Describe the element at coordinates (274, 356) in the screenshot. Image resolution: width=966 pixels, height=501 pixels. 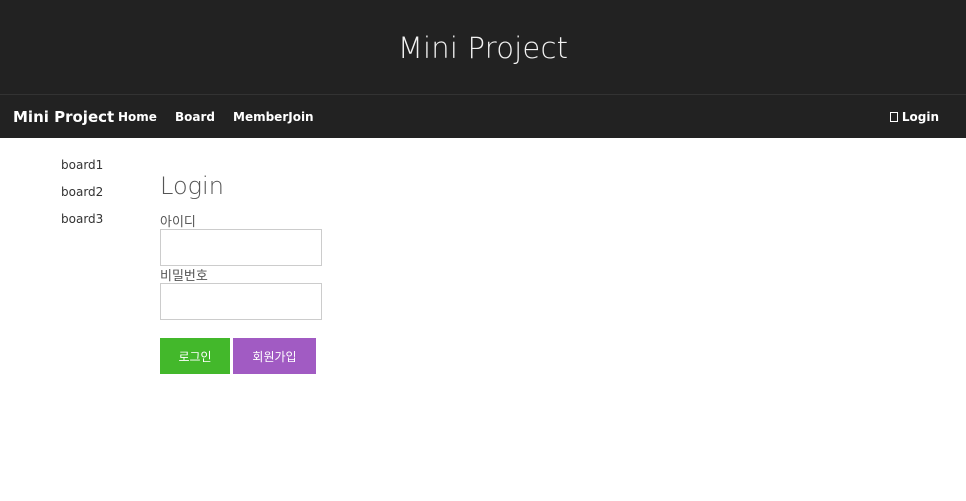
I see `join-button: 회원가입` at that location.